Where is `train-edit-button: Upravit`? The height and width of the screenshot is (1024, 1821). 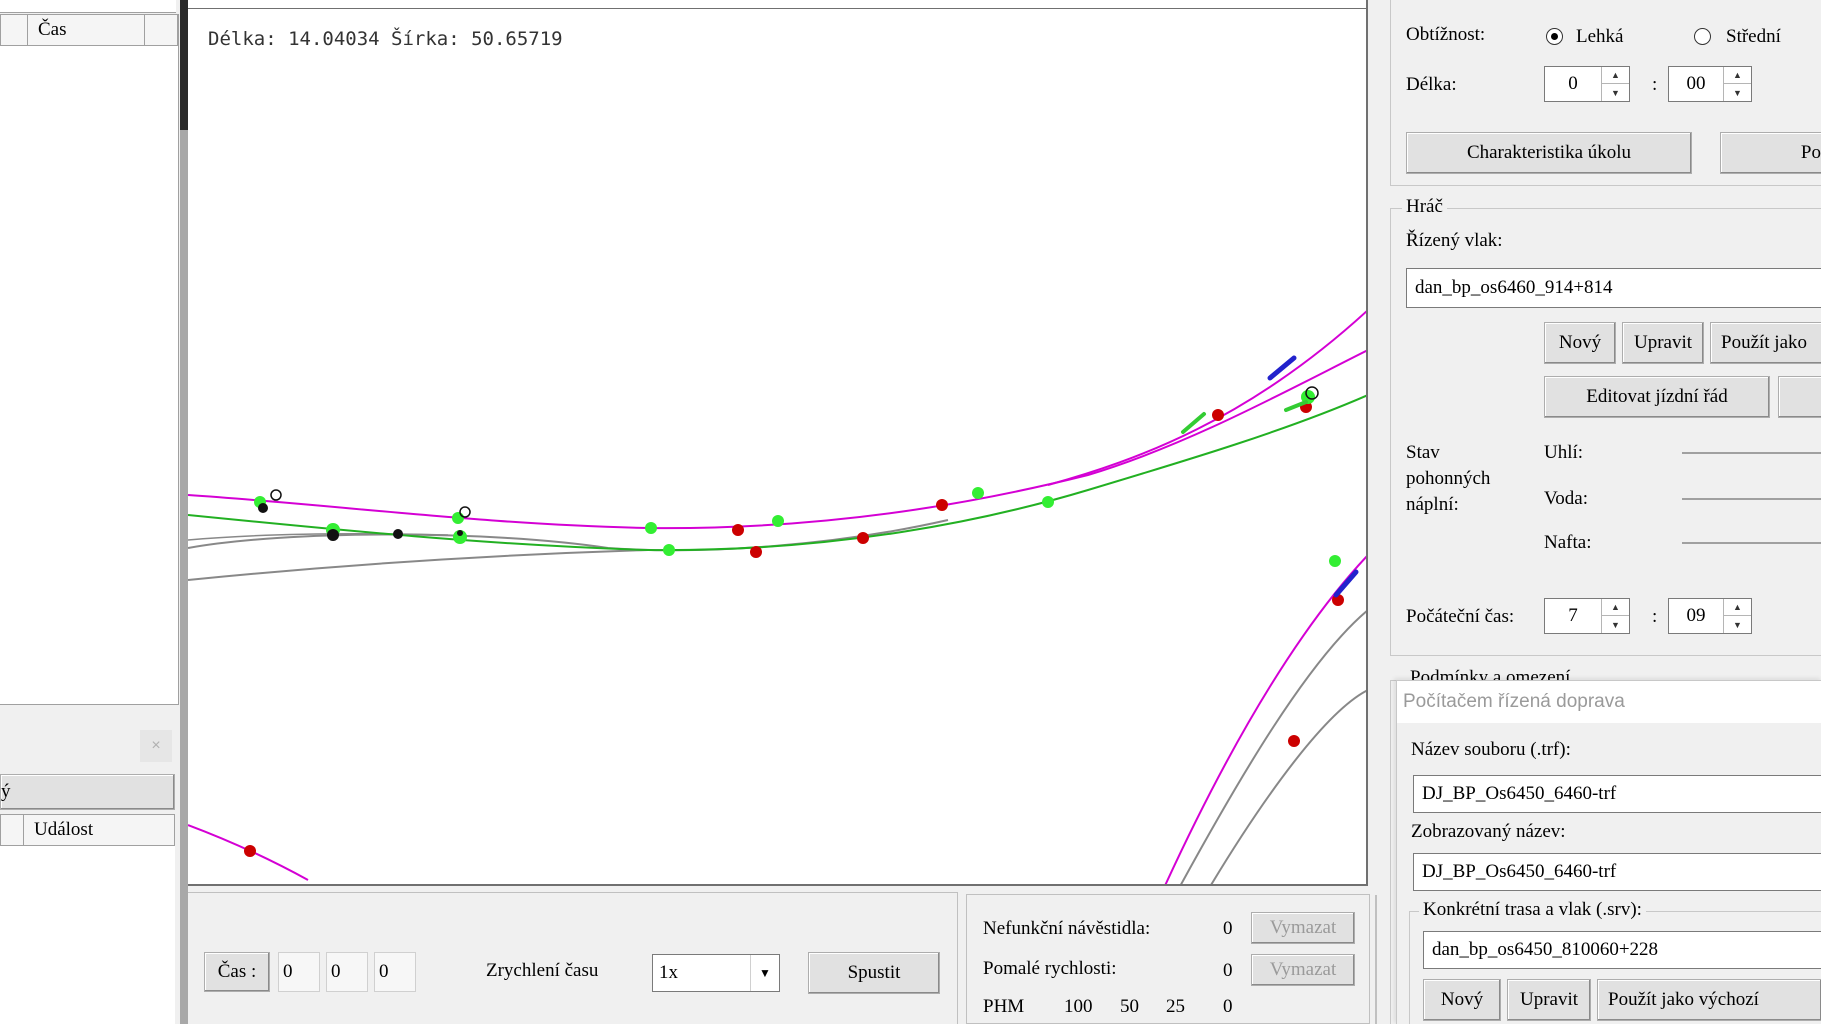
train-edit-button: Upravit is located at coordinates (1663, 343).